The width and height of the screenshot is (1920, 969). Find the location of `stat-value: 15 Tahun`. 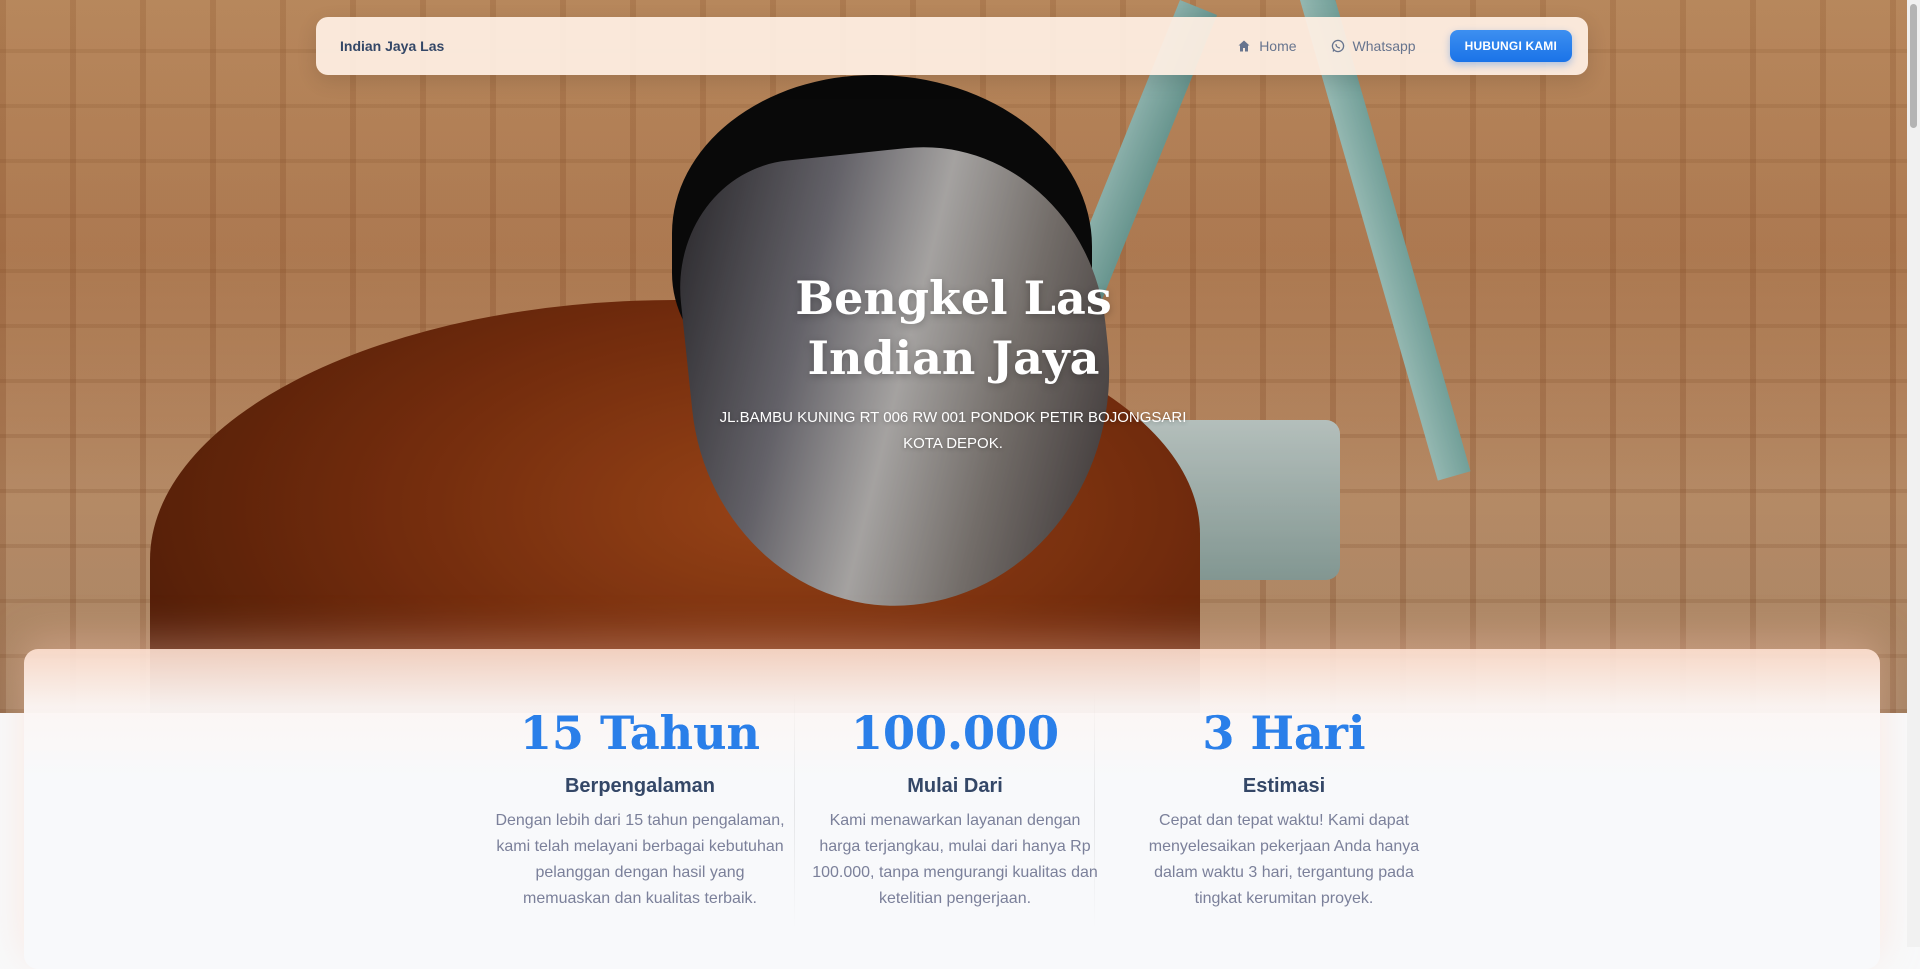

stat-value: 15 Tahun is located at coordinates (640, 733).